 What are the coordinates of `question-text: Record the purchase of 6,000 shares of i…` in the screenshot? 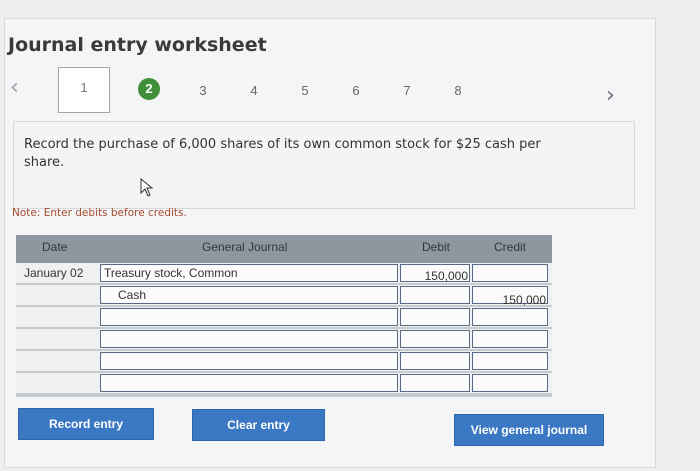 It's located at (282, 153).